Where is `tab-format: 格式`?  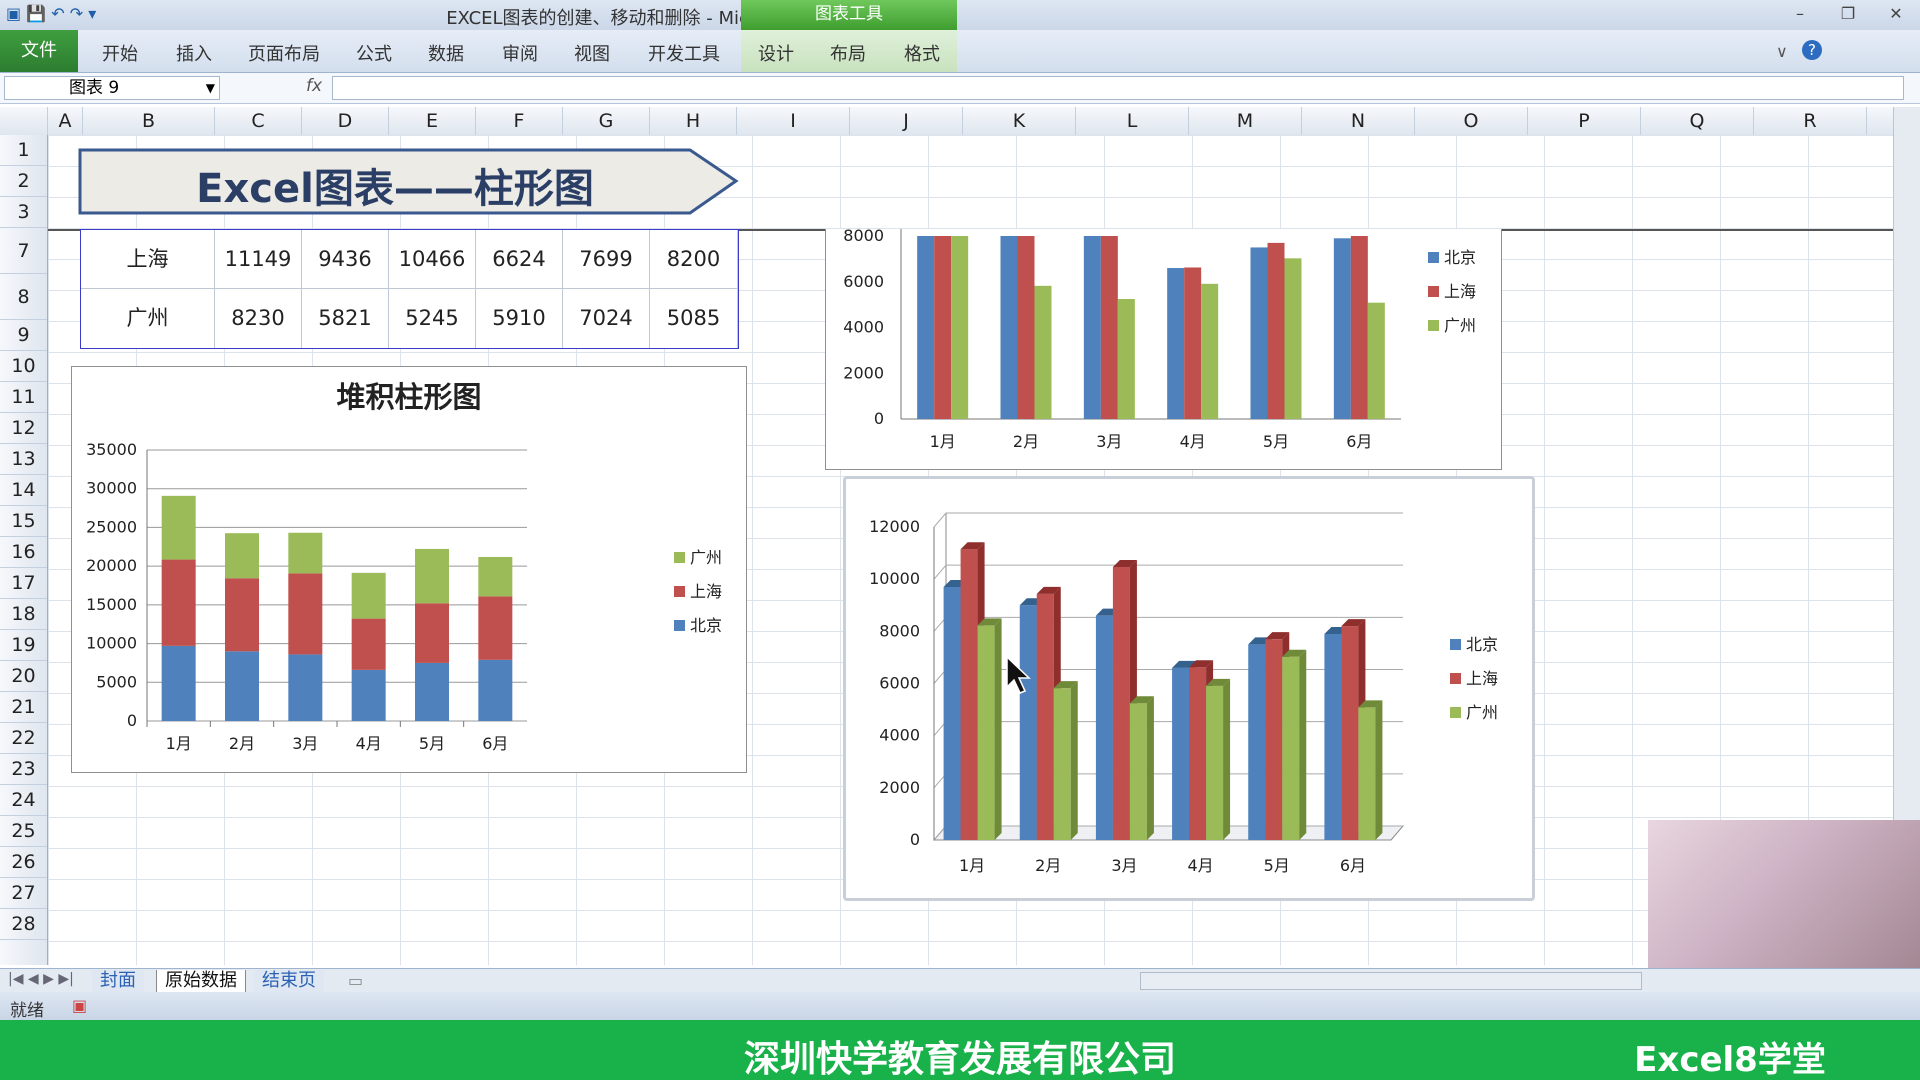 tab-format: 格式 is located at coordinates (922, 53).